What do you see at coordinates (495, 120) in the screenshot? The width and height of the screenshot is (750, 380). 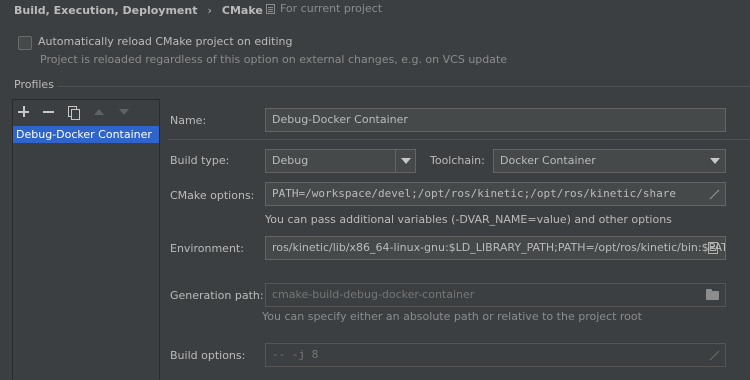 I see `name-field: Debug-Docker Container` at bounding box center [495, 120].